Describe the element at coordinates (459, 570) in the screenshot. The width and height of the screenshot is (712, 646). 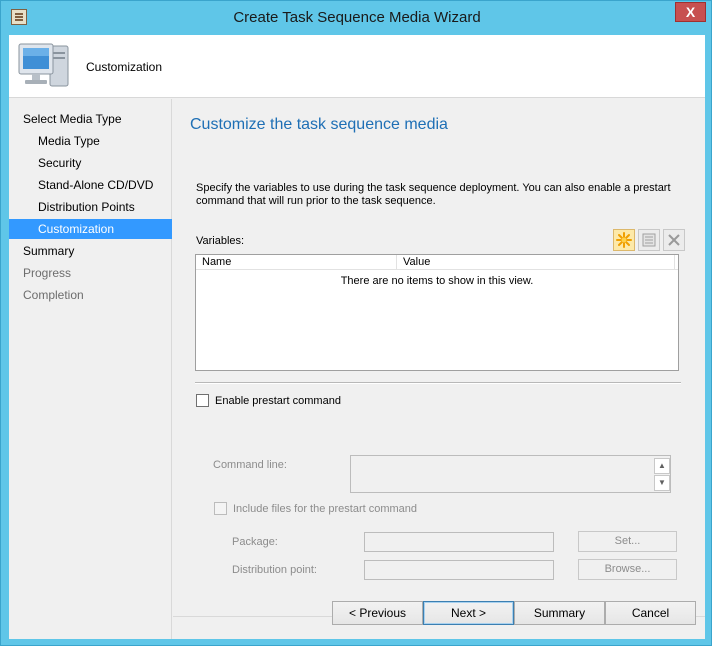
I see `distribution-point-field` at that location.